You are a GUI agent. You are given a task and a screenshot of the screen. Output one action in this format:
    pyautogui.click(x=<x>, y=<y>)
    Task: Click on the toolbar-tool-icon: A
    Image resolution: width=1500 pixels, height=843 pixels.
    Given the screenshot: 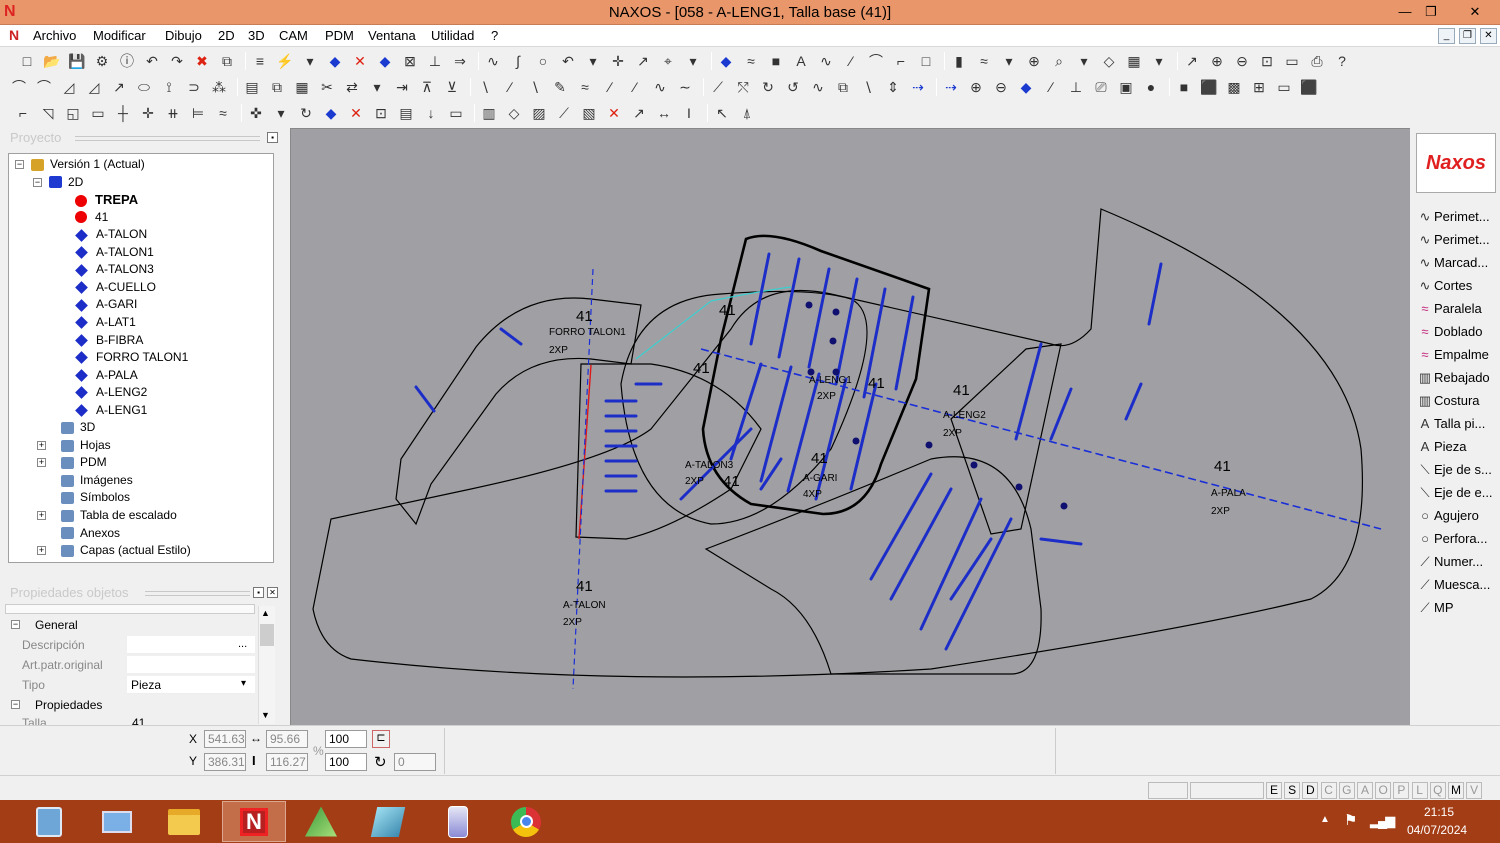 What is the action you would take?
    pyautogui.click(x=801, y=61)
    